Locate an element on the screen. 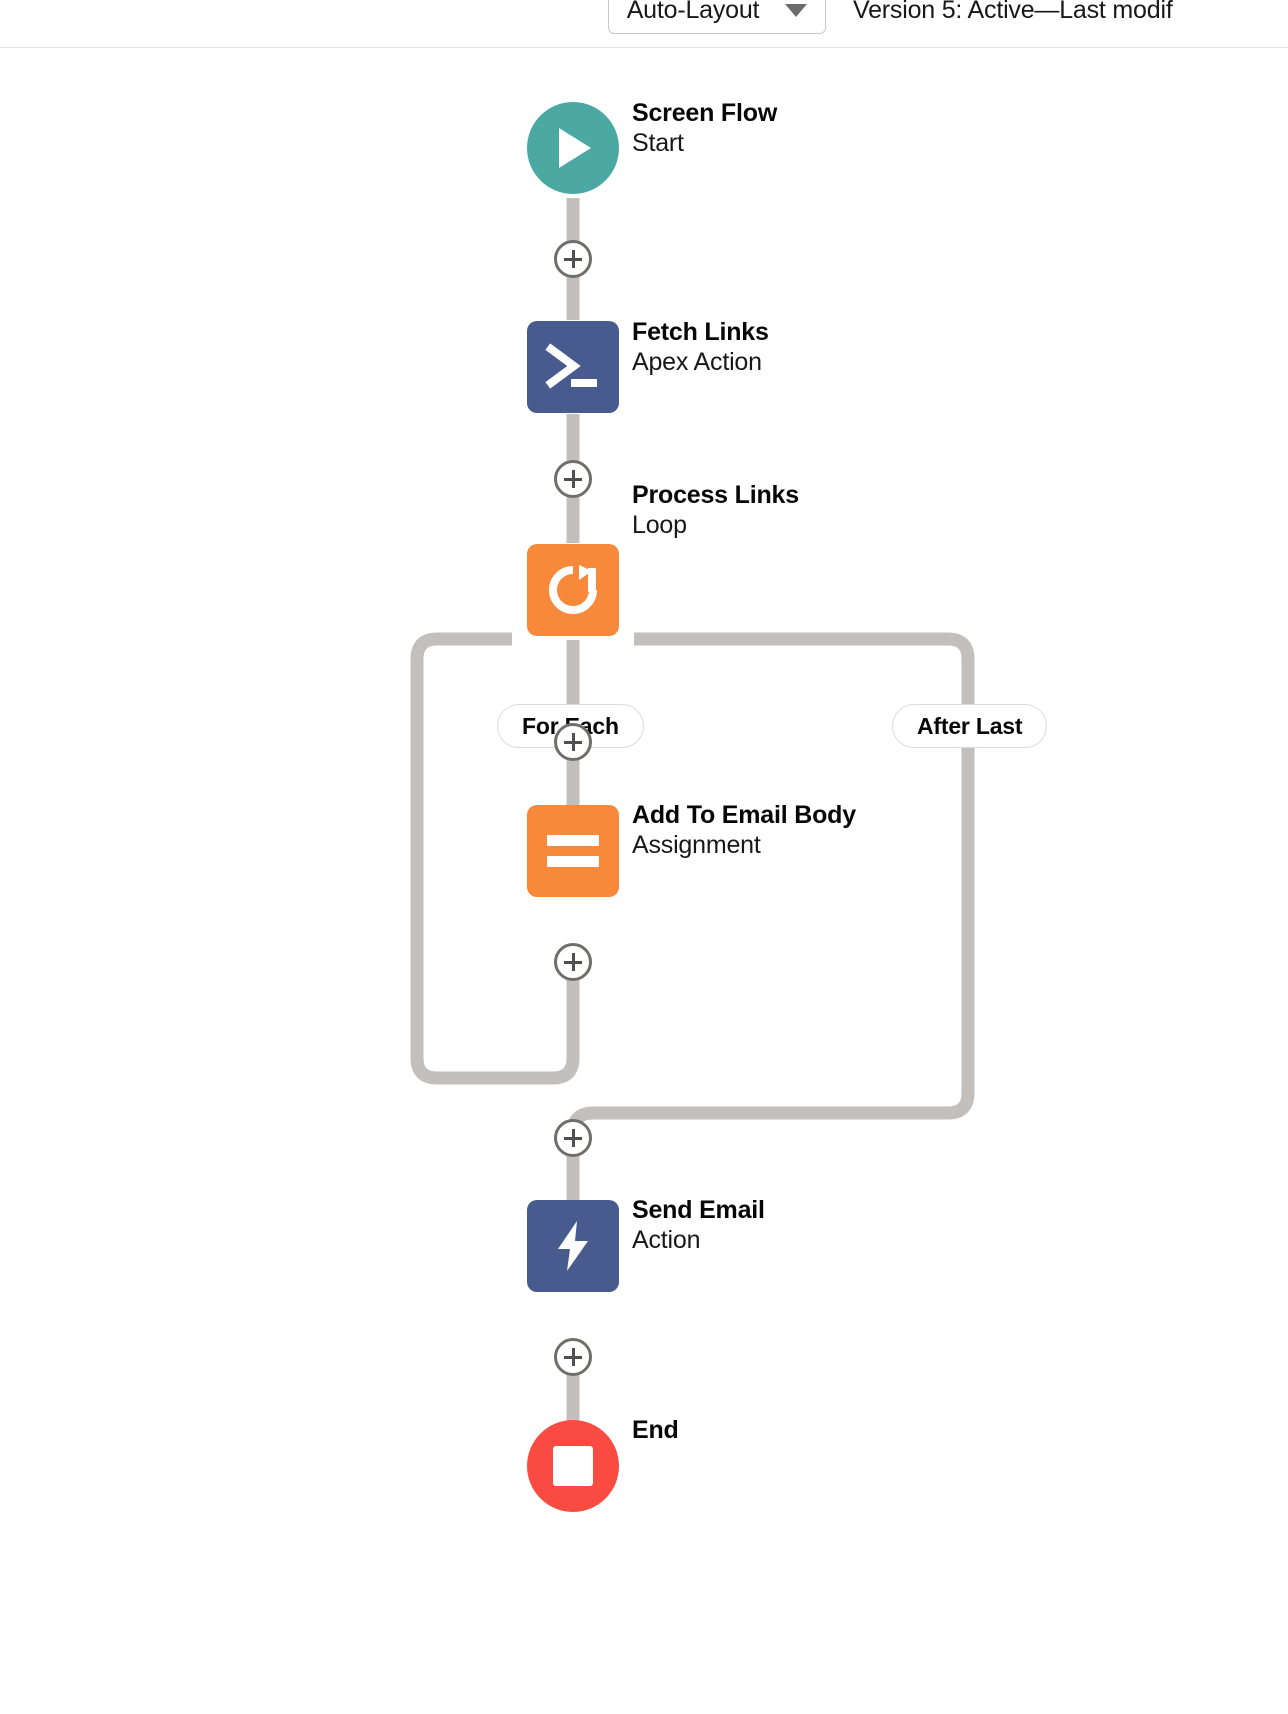 This screenshot has height=1714, width=1288. branch-label-after-last-text: After Last is located at coordinates (970, 725).